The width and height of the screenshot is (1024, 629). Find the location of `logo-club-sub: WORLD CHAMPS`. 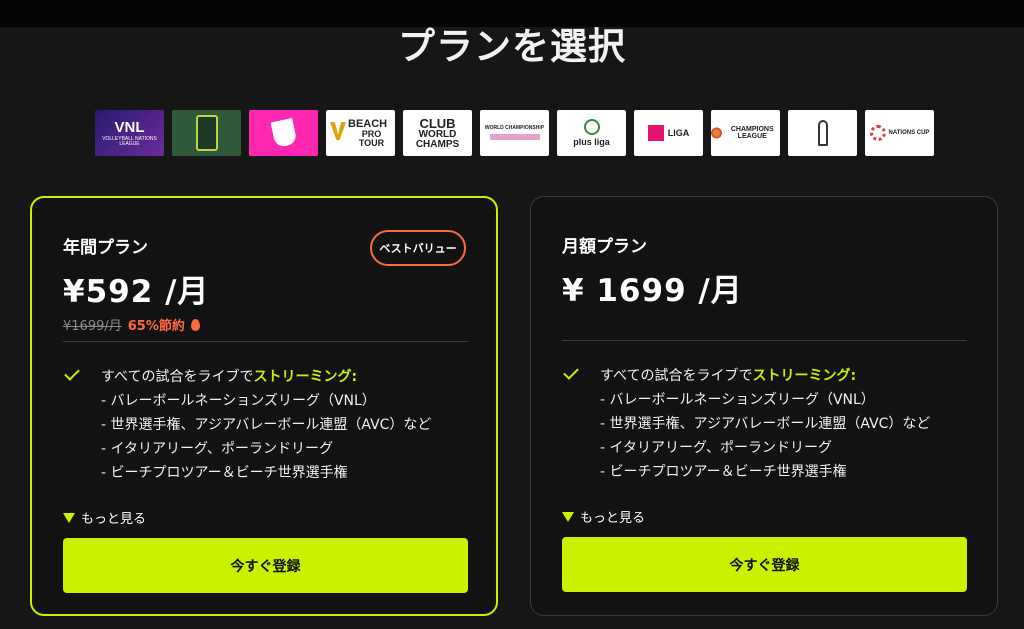

logo-club-sub: WORLD CHAMPS is located at coordinates (437, 139).